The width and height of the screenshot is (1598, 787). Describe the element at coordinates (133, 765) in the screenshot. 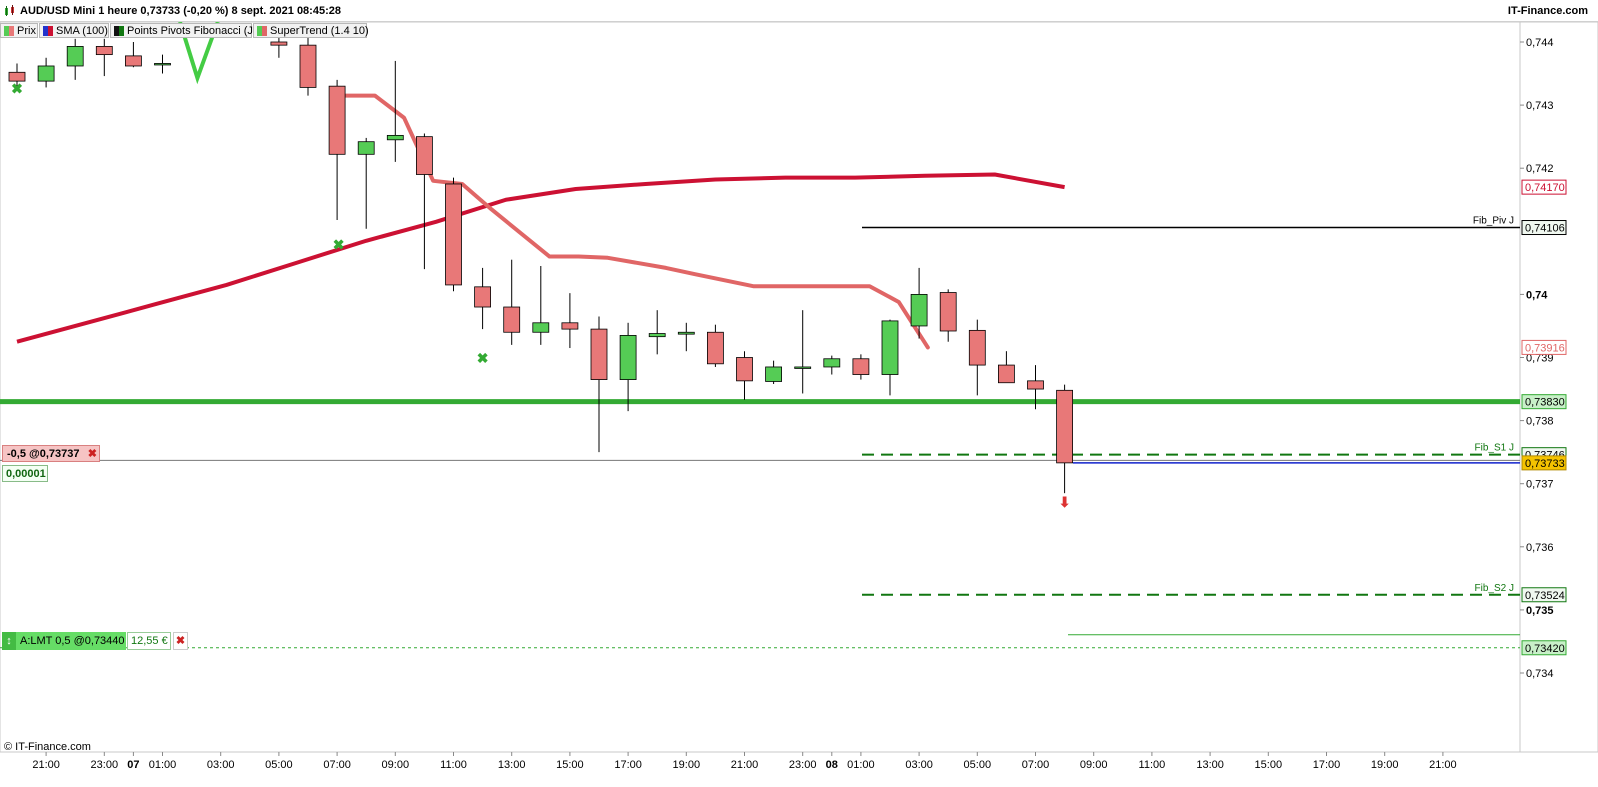

I see `x-tick-label: 07` at that location.